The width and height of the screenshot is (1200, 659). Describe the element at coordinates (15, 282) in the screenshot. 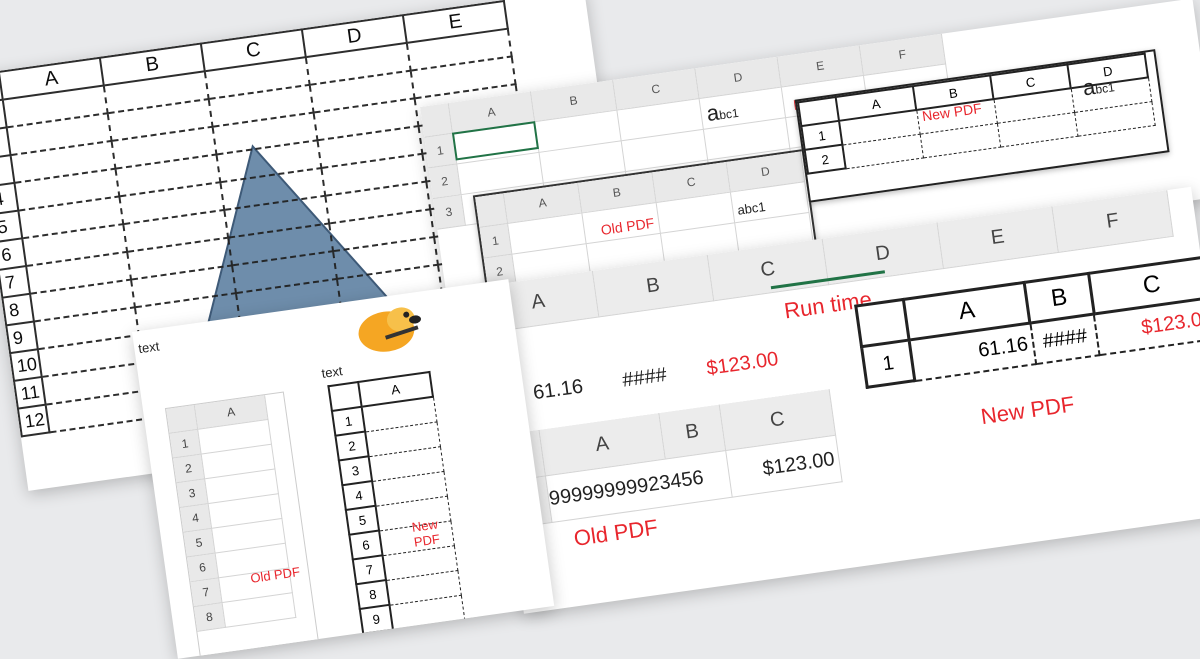

I see `row-header: 7` at that location.